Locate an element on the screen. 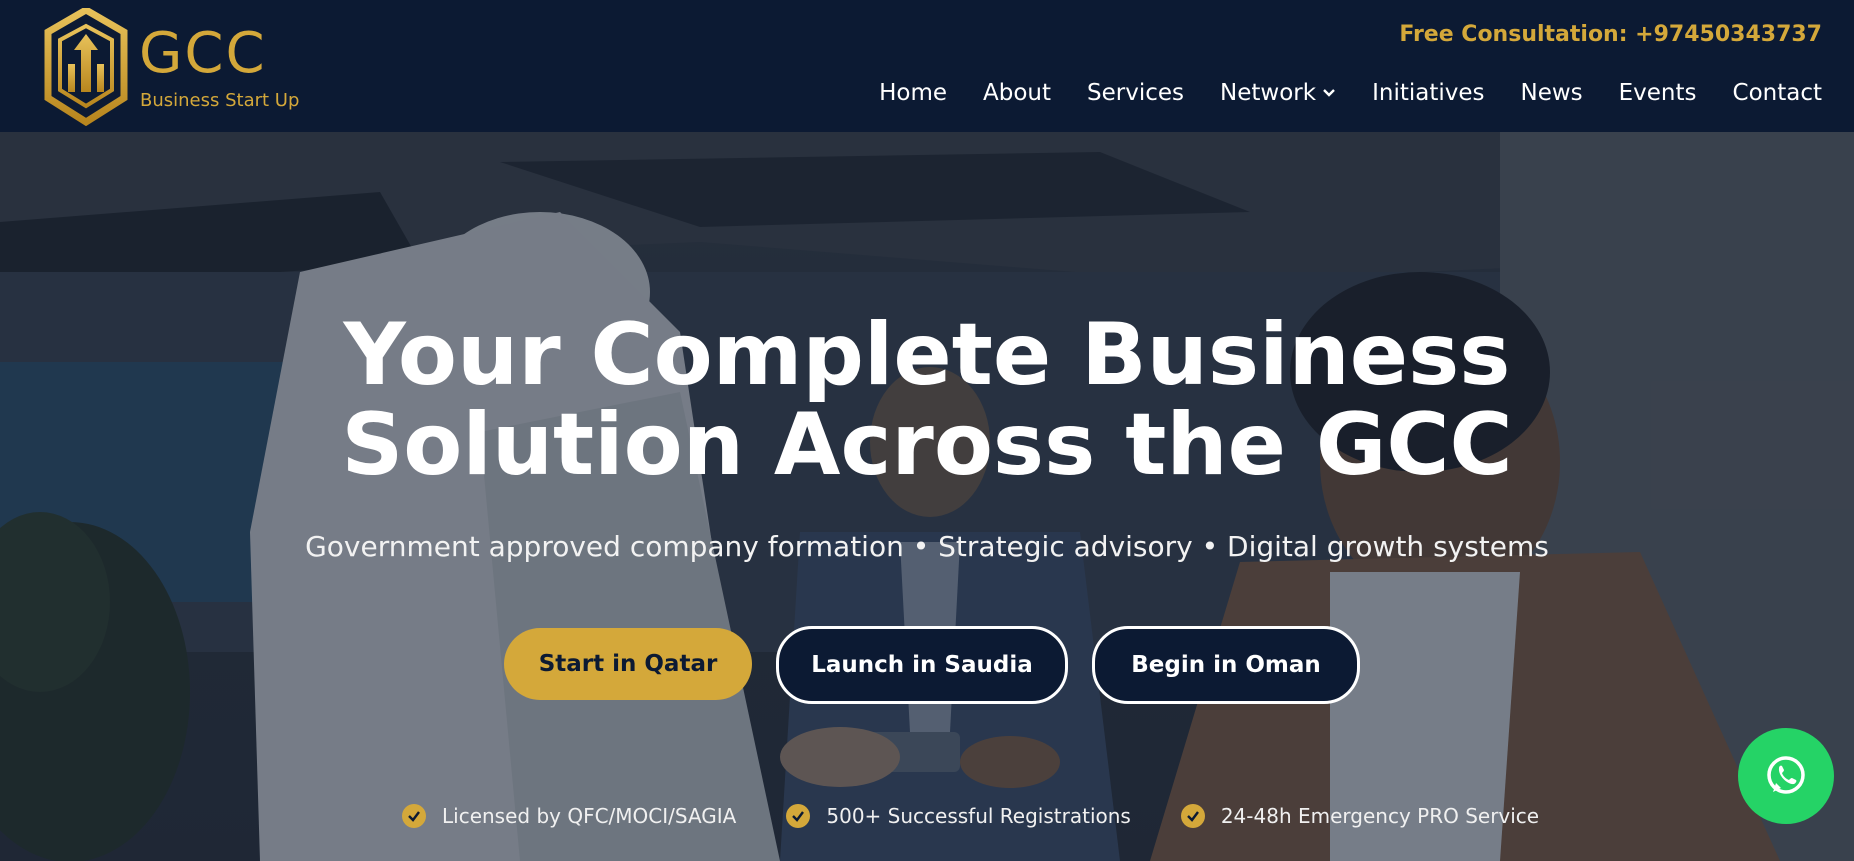 This screenshot has height=861, width=1854. feature-item: 500+ Successful Registrations is located at coordinates (958, 816).